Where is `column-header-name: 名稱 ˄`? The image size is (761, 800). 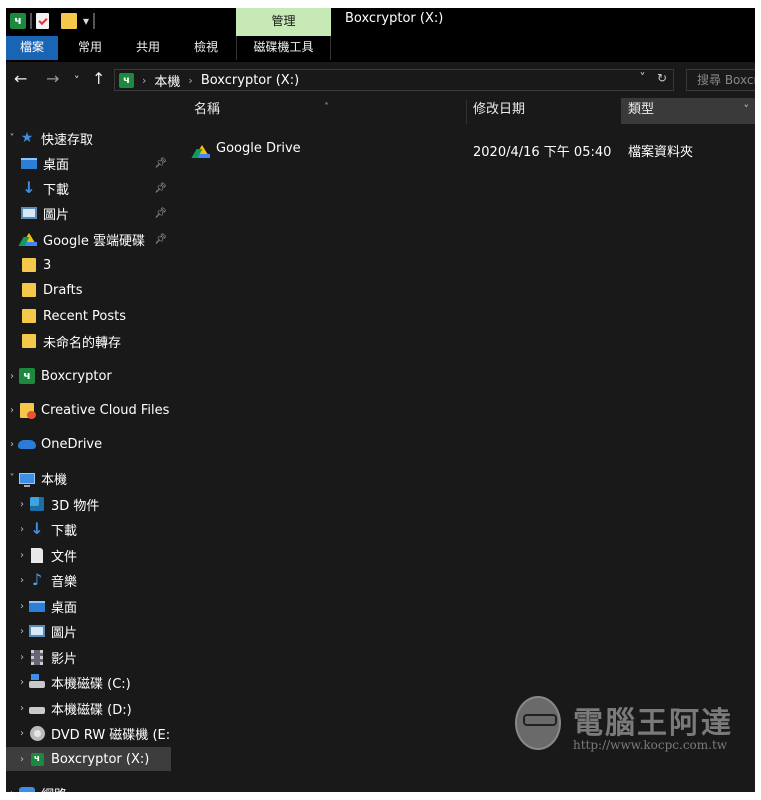 column-header-name: 名稱 ˄ is located at coordinates (320, 111).